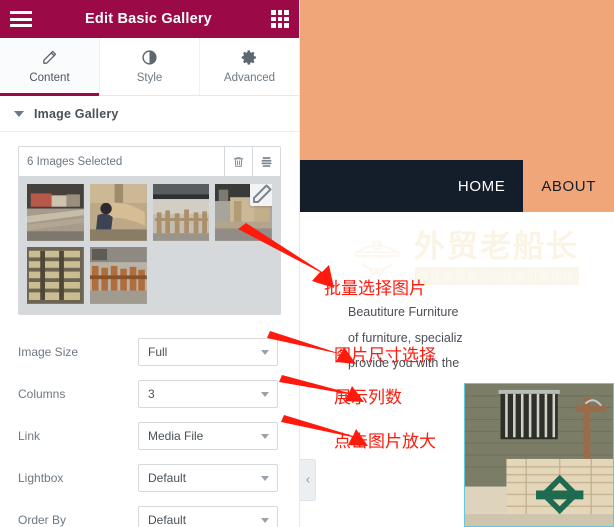  What do you see at coordinates (19, 113) in the screenshot?
I see `caret-down-icon` at bounding box center [19, 113].